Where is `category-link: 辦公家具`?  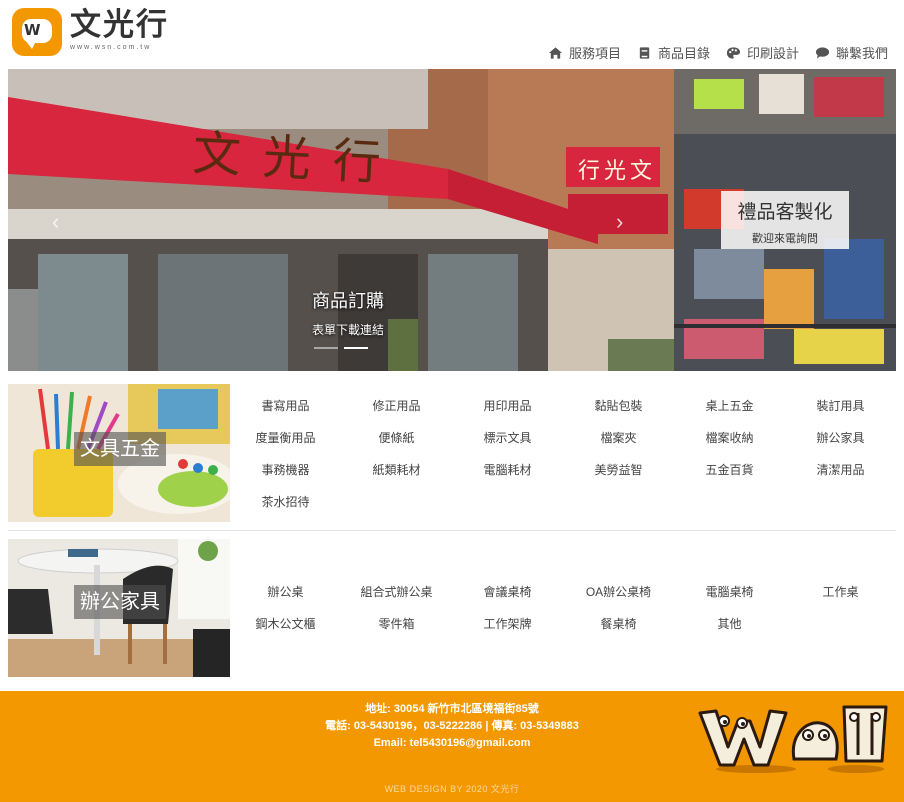
category-link: 辦公家具 is located at coordinates (840, 438).